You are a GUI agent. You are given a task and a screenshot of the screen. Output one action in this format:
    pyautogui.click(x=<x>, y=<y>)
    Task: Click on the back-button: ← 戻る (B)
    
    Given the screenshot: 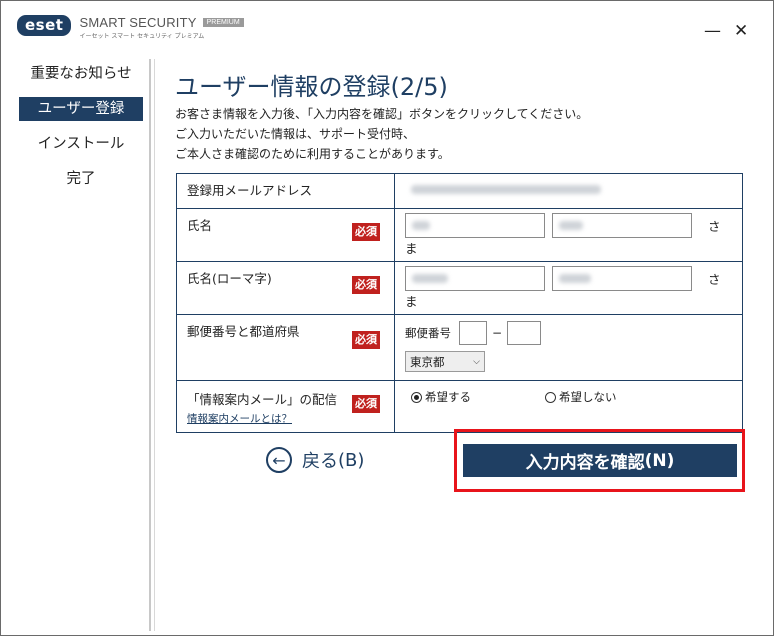 What is the action you would take?
    pyautogui.click(x=315, y=460)
    